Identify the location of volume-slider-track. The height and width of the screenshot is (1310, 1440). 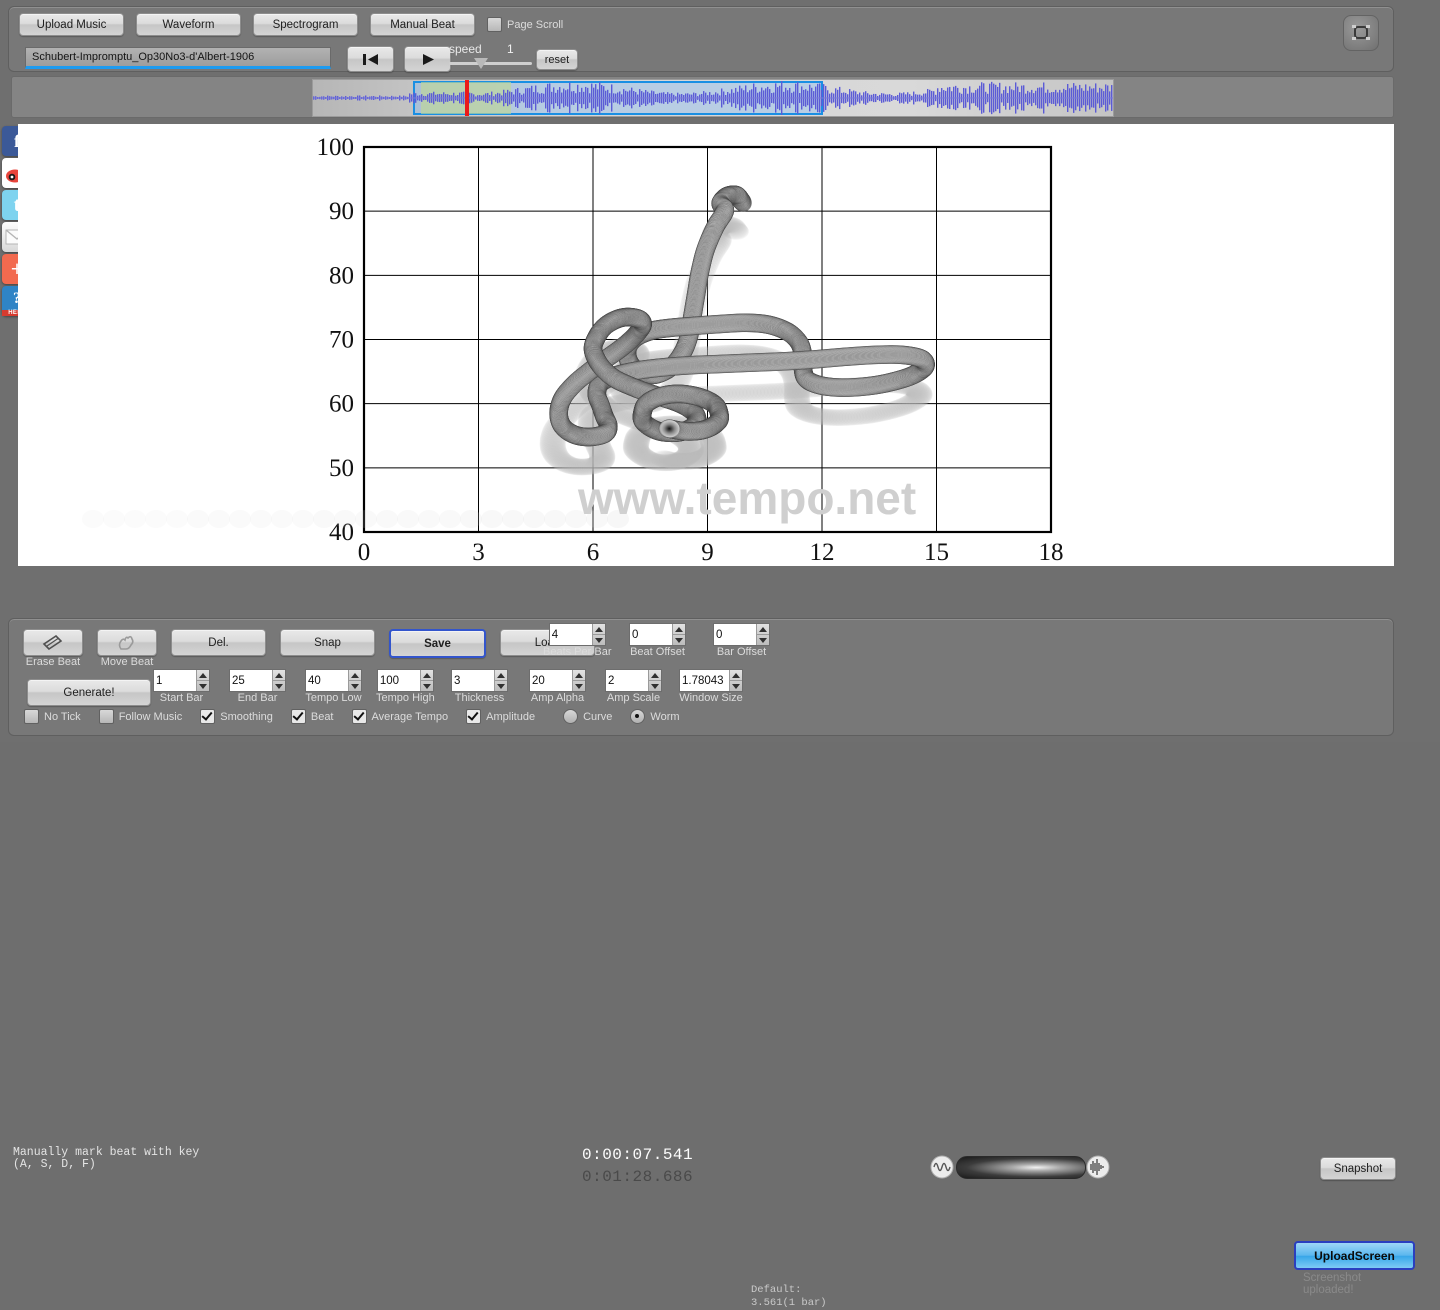
(1021, 1167).